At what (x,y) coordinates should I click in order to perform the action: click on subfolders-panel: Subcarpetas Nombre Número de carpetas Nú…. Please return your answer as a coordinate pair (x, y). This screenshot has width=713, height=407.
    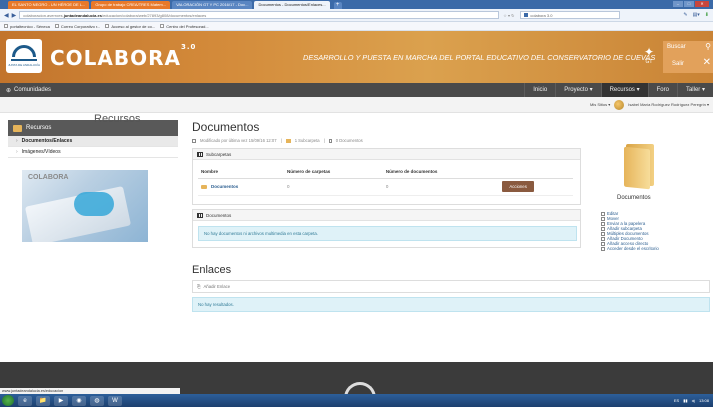
    Looking at the image, I should click on (386, 176).